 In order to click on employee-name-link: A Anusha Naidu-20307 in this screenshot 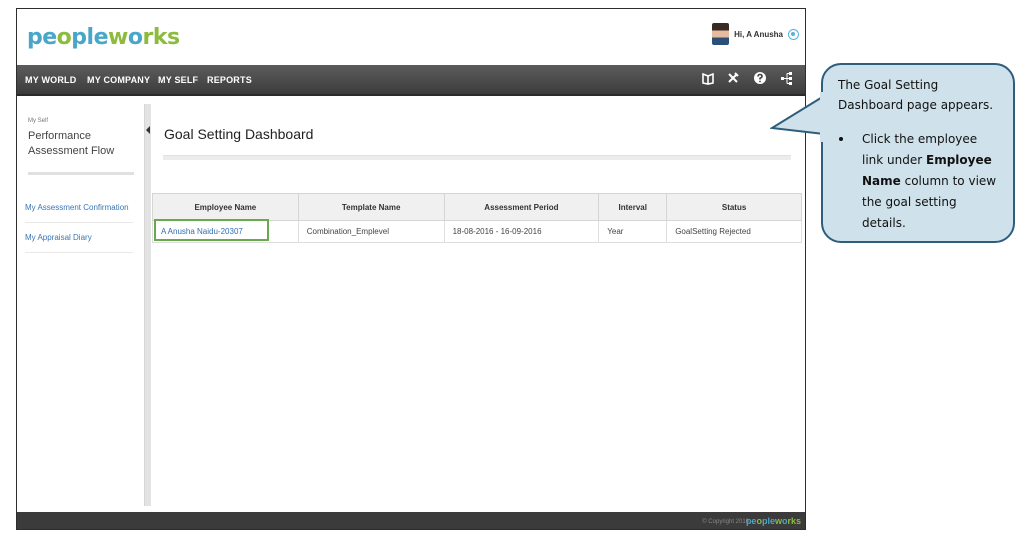, I will do `click(225, 231)`.